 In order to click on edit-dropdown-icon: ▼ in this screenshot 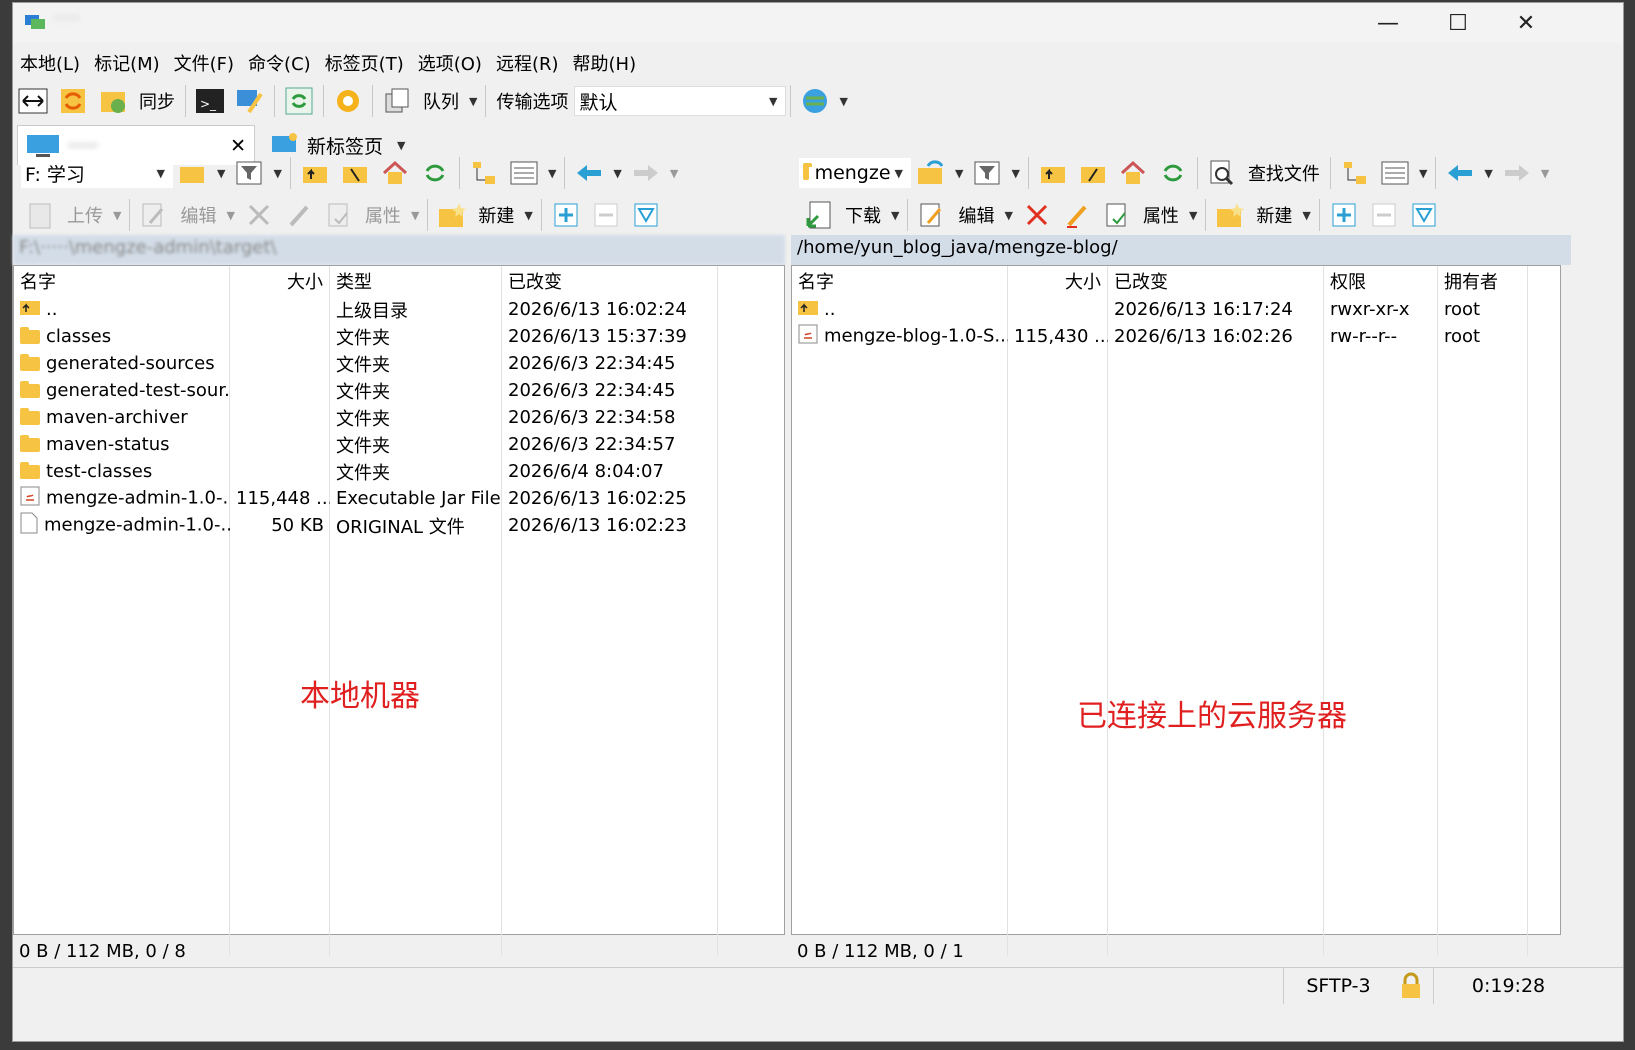, I will do `click(1008, 215)`.